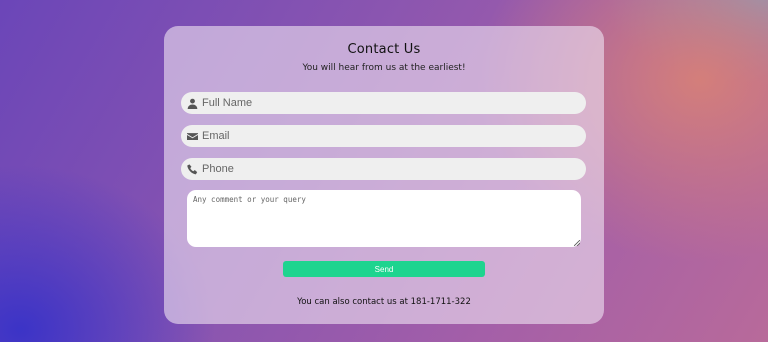 The image size is (768, 342). I want to click on envelope-icon, so click(192, 136).